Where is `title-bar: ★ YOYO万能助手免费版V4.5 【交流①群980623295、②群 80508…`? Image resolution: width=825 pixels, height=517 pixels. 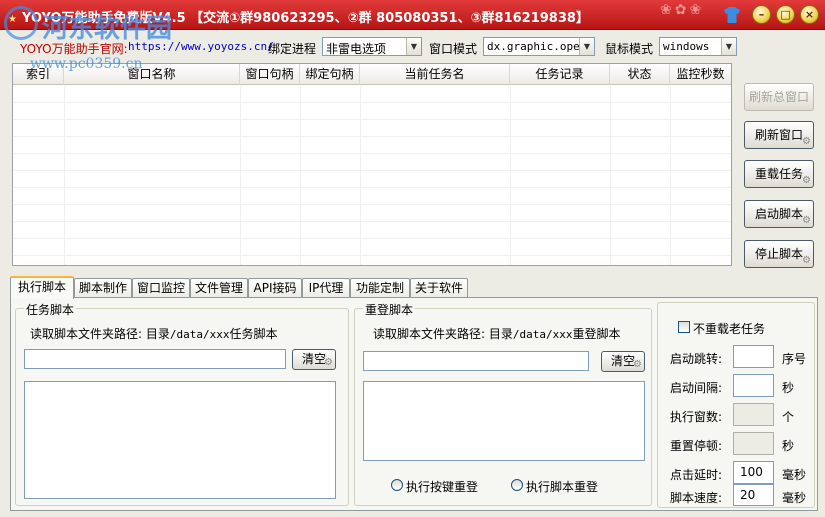
title-bar: ★ YOYO万能助手免费版V4.5 【交流①群980623295、②群 80508… is located at coordinates (412, 15).